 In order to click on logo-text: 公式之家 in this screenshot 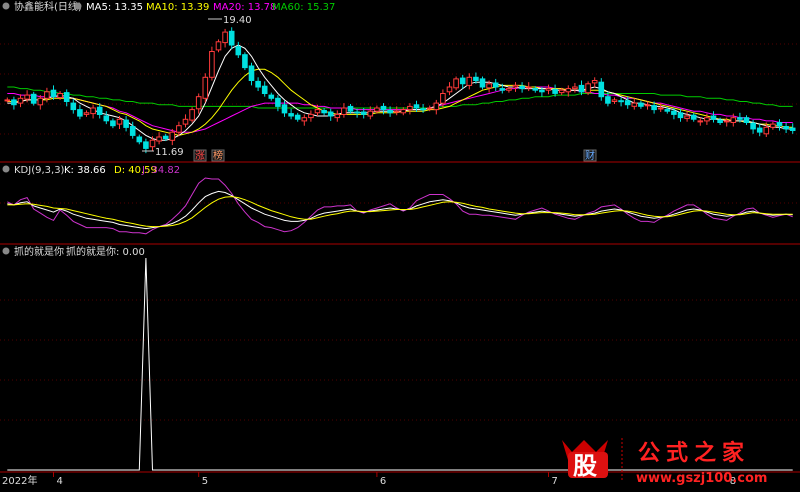, I will do `click(694, 453)`.